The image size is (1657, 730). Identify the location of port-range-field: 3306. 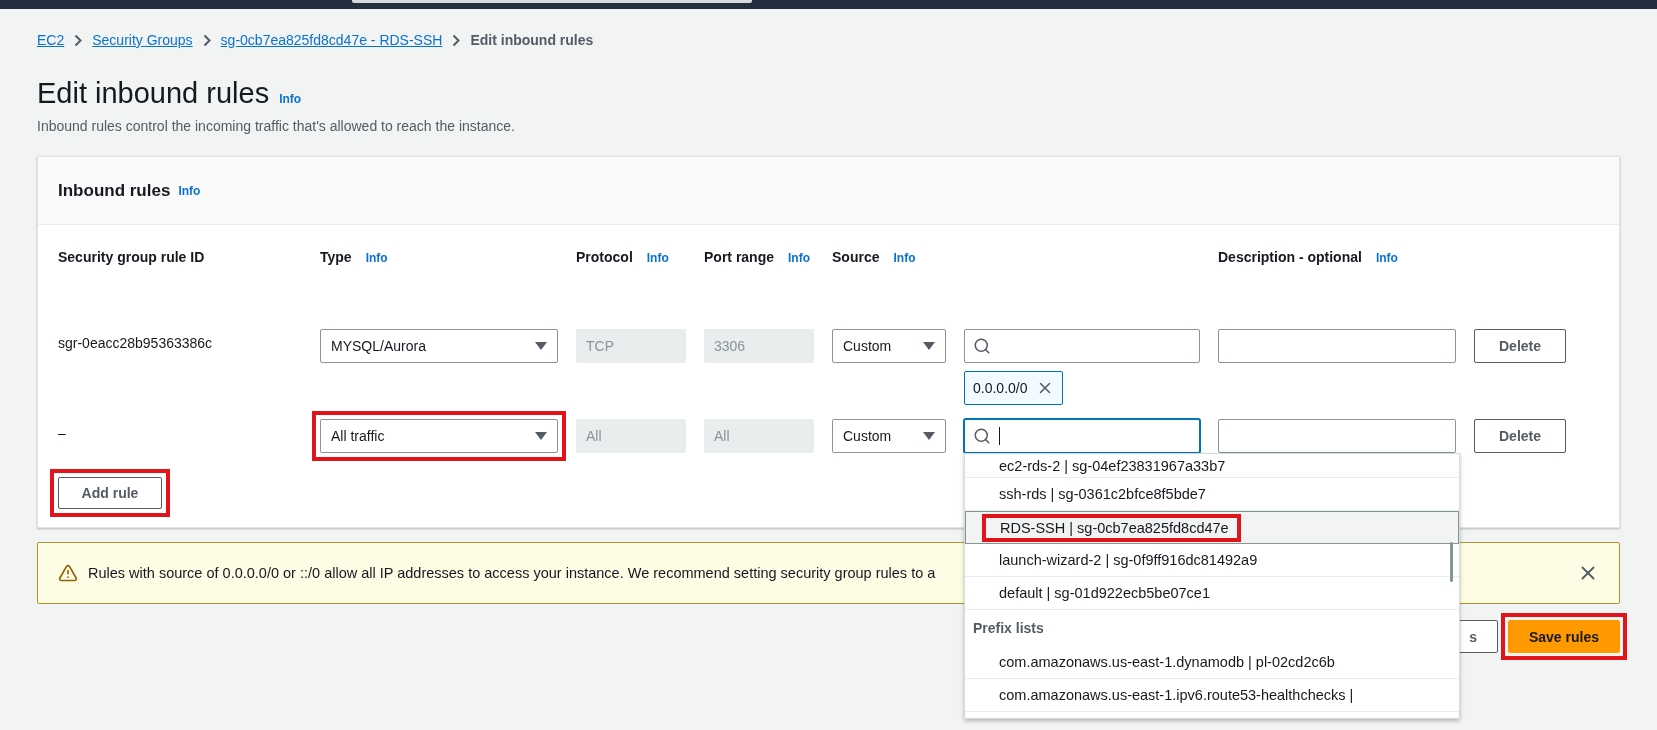
(759, 346).